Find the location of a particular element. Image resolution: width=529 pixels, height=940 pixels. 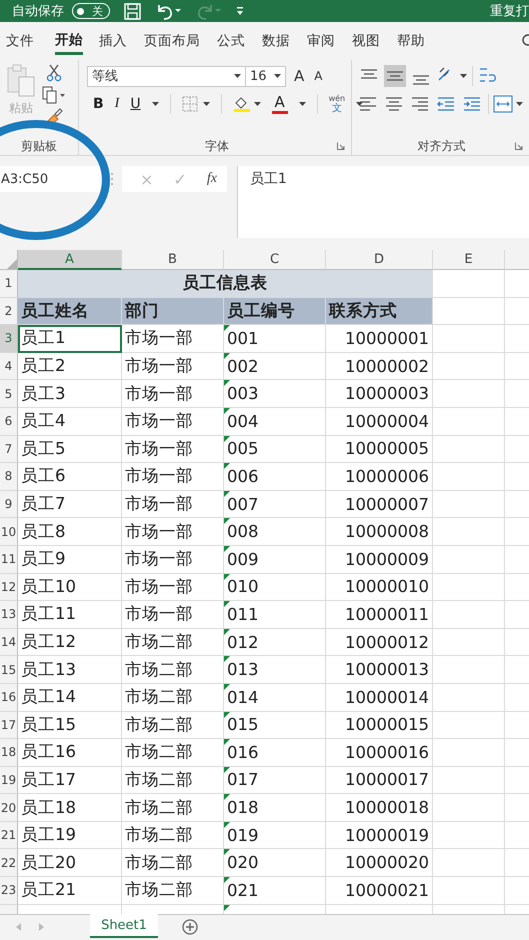

column-header: B is located at coordinates (173, 260).